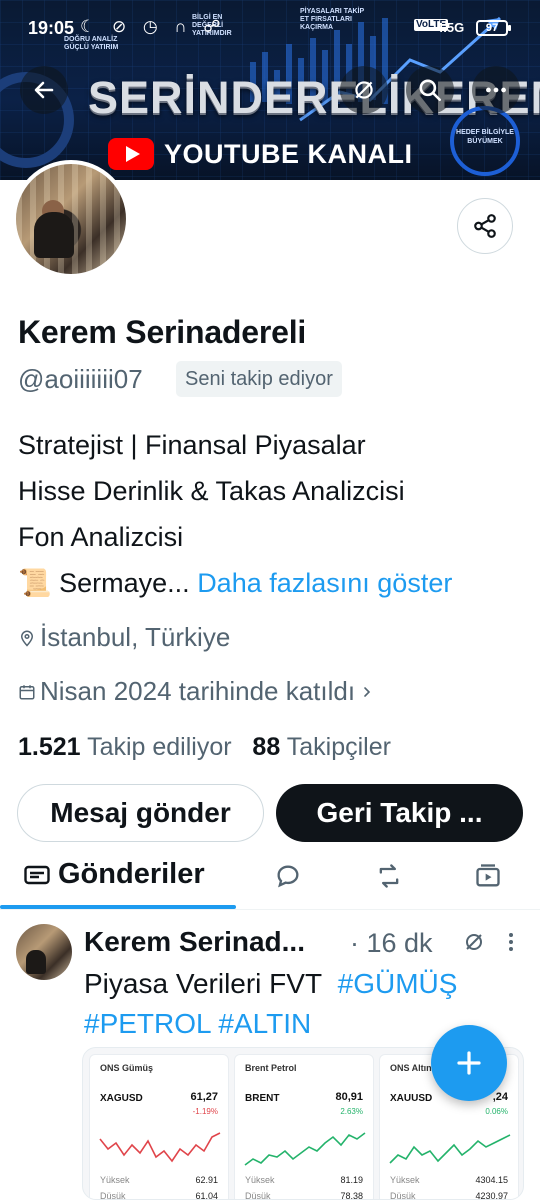 Image resolution: width=540 pixels, height=1200 pixels. I want to click on share-icon, so click(485, 226).